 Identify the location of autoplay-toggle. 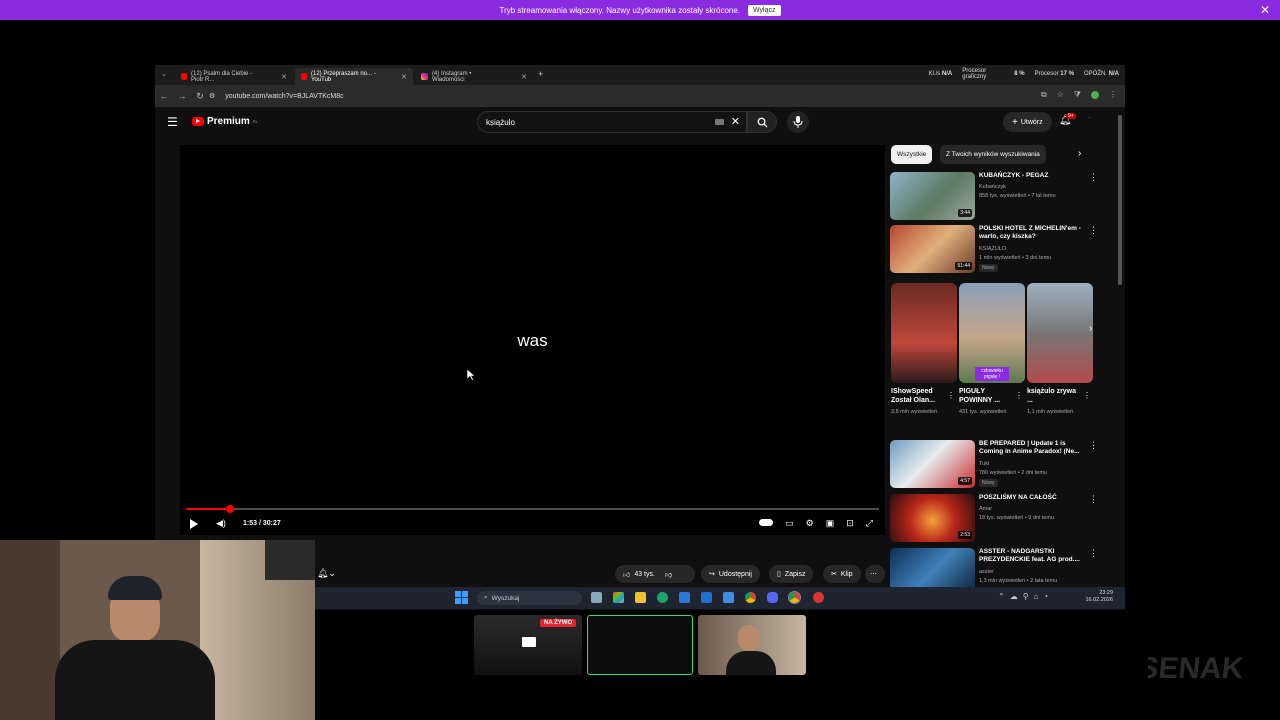
(766, 522).